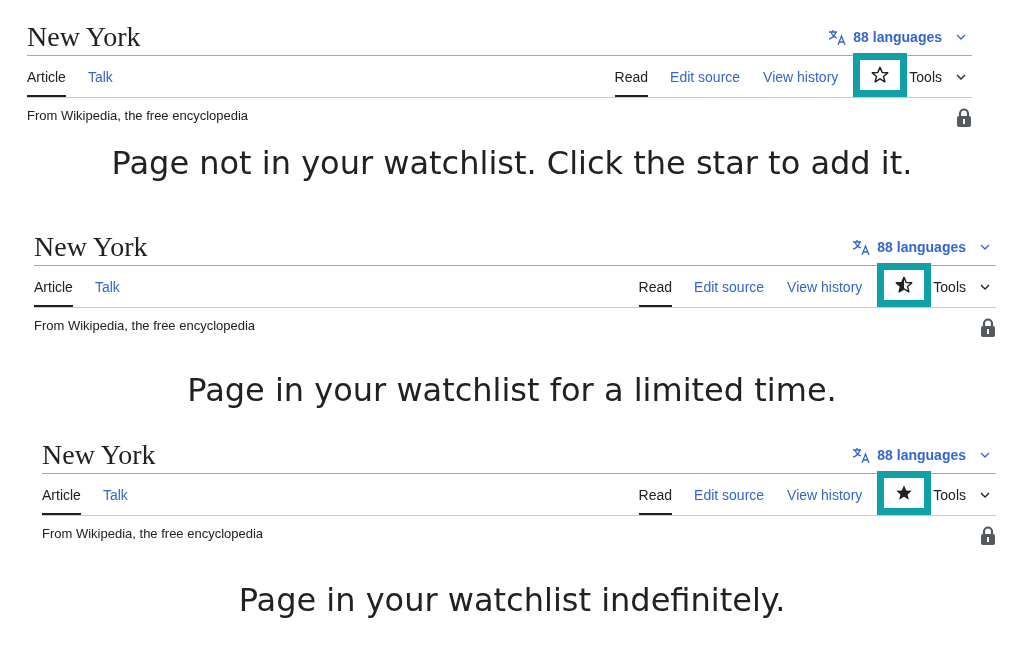 The image size is (1024, 649). I want to click on star-filled-icon, so click(904, 492).